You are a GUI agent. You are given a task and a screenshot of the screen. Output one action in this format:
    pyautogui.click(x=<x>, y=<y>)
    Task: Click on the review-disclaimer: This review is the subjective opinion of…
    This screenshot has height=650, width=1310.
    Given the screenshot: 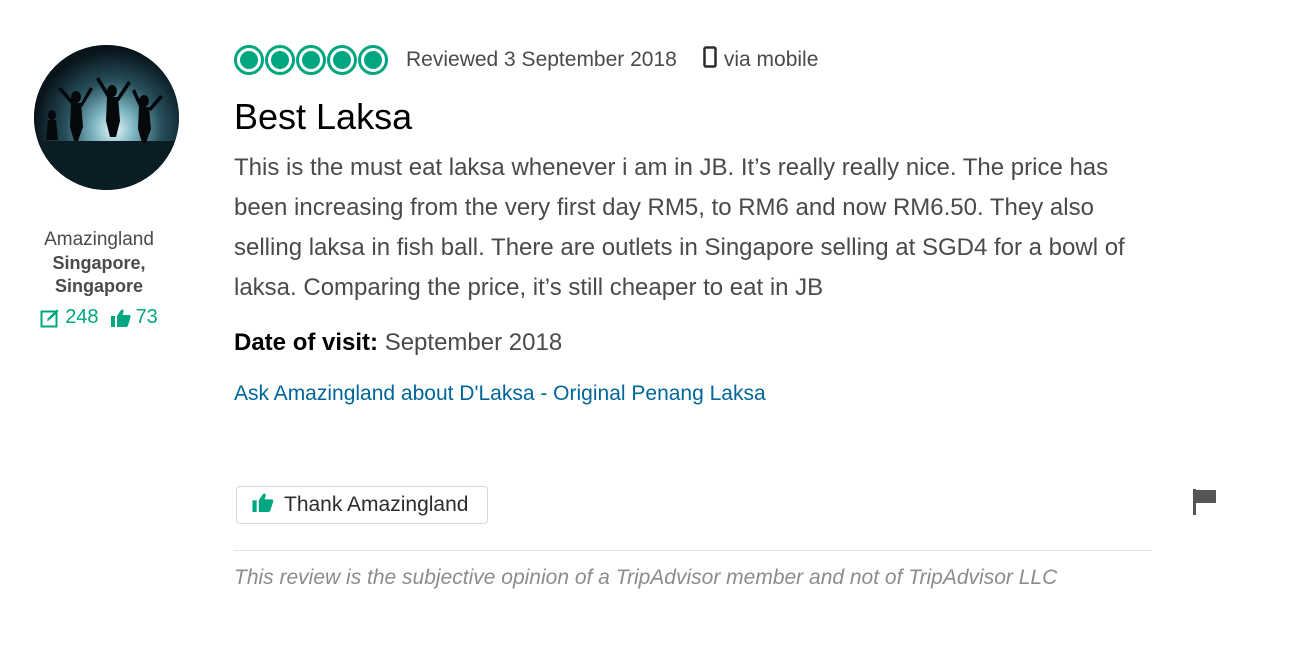 What is the action you would take?
    pyautogui.click(x=646, y=577)
    